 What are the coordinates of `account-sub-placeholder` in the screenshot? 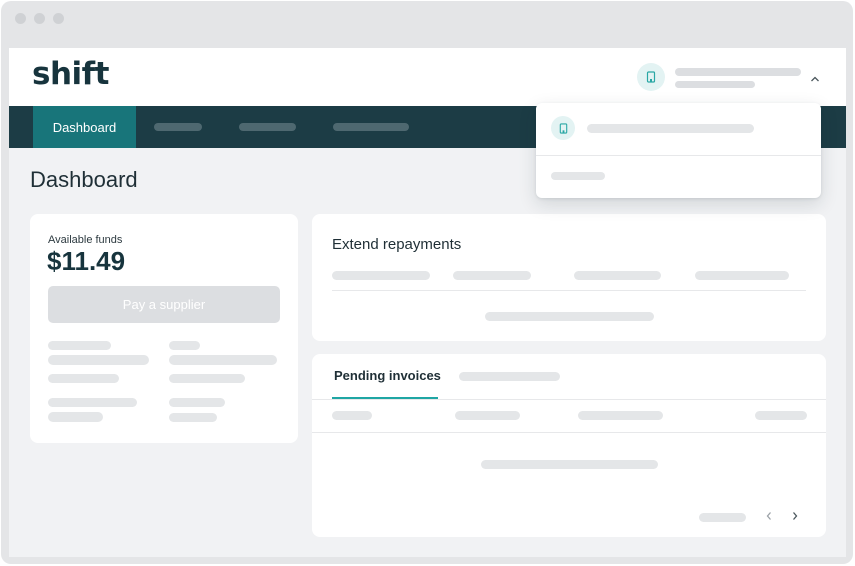 It's located at (715, 84).